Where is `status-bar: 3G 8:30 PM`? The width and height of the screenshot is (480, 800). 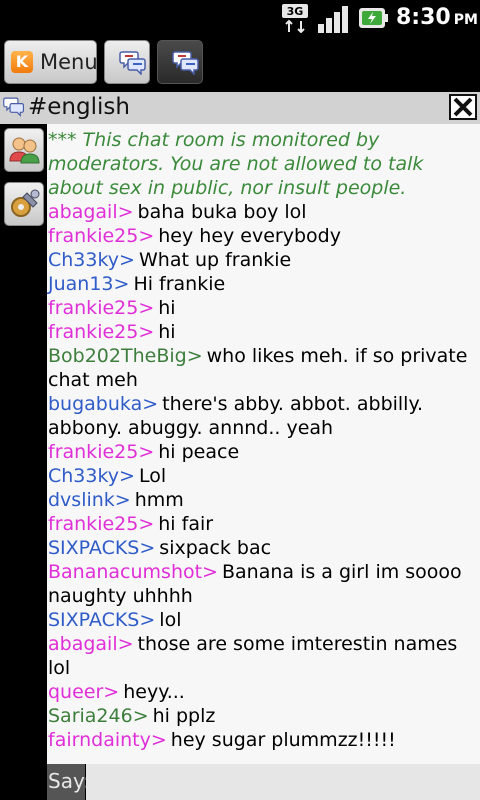 status-bar: 3G 8:30 PM is located at coordinates (240, 19).